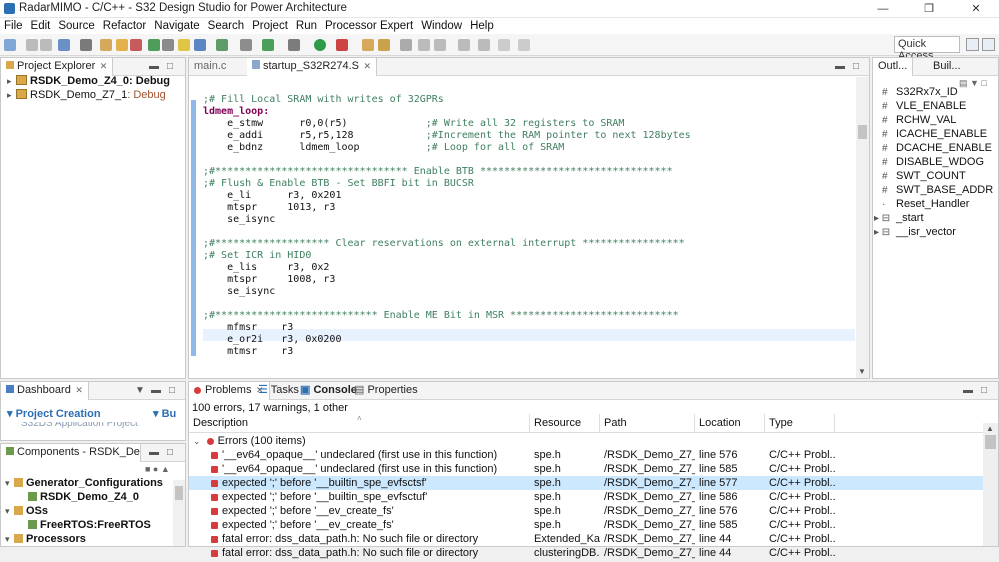  Describe the element at coordinates (10, 45) in the screenshot. I see `new-icon` at that location.